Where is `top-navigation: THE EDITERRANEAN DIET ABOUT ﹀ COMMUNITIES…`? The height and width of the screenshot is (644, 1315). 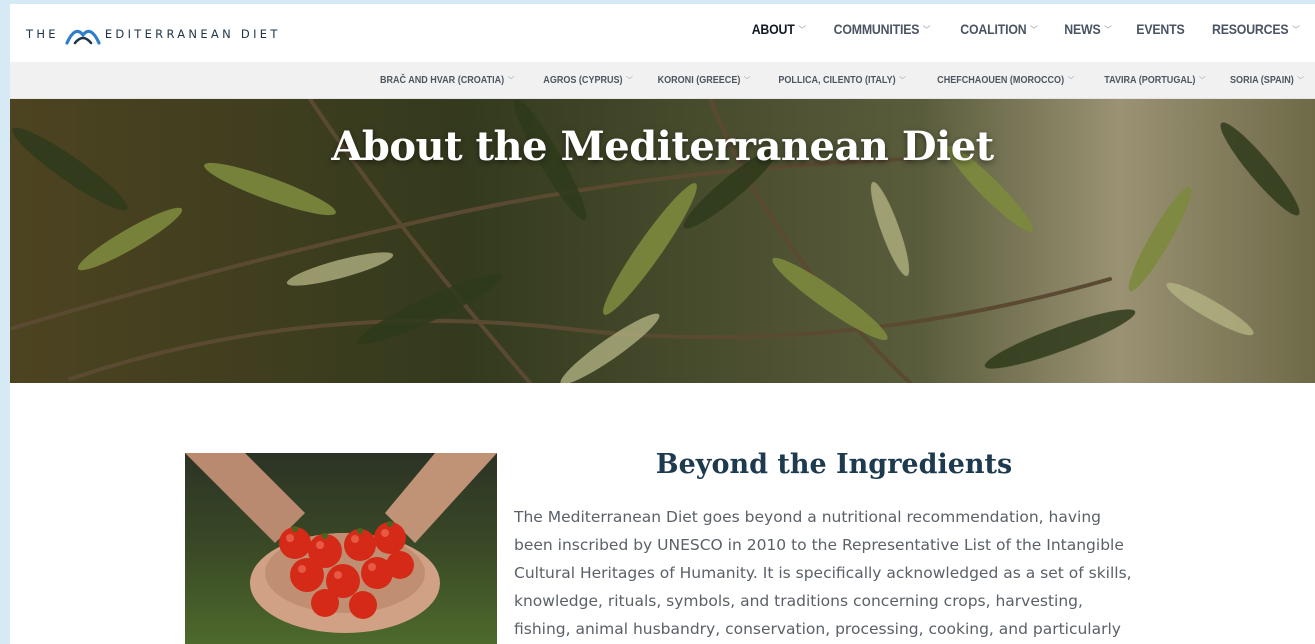
top-navigation: THE EDITERRANEAN DIET ABOUT ﹀ COMMUNITIES… is located at coordinates (662, 33).